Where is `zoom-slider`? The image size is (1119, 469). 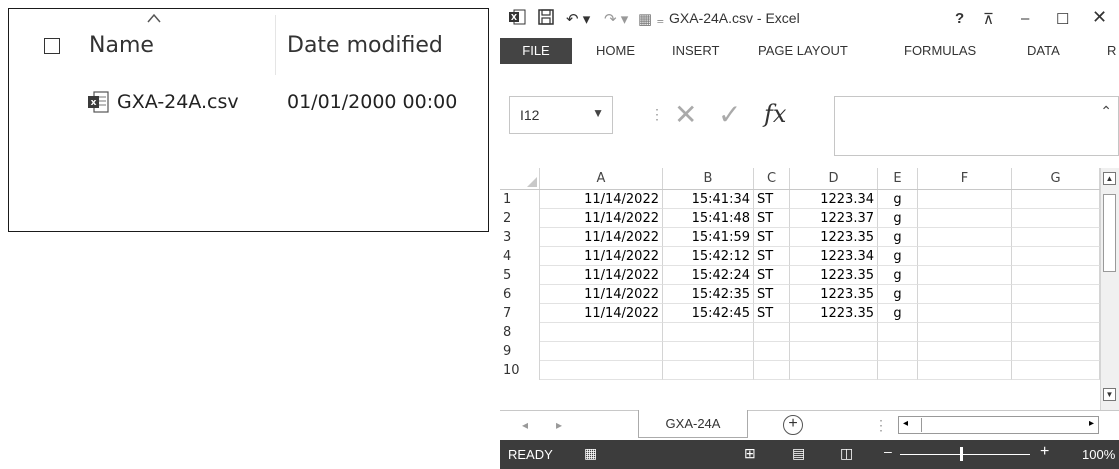 zoom-slider is located at coordinates (965, 454).